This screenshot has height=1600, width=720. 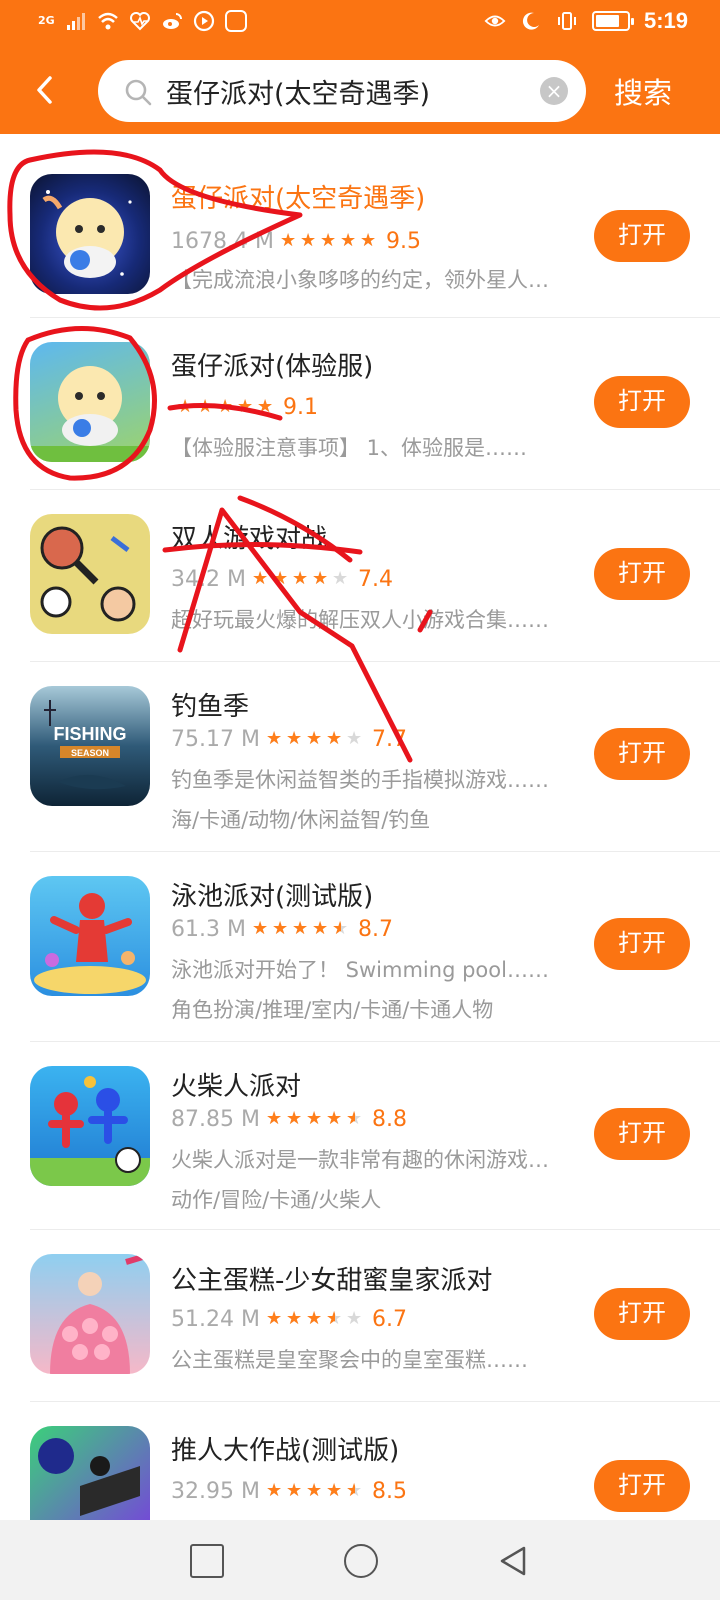 I want to click on rating-score: 8.5, so click(x=389, y=1491).